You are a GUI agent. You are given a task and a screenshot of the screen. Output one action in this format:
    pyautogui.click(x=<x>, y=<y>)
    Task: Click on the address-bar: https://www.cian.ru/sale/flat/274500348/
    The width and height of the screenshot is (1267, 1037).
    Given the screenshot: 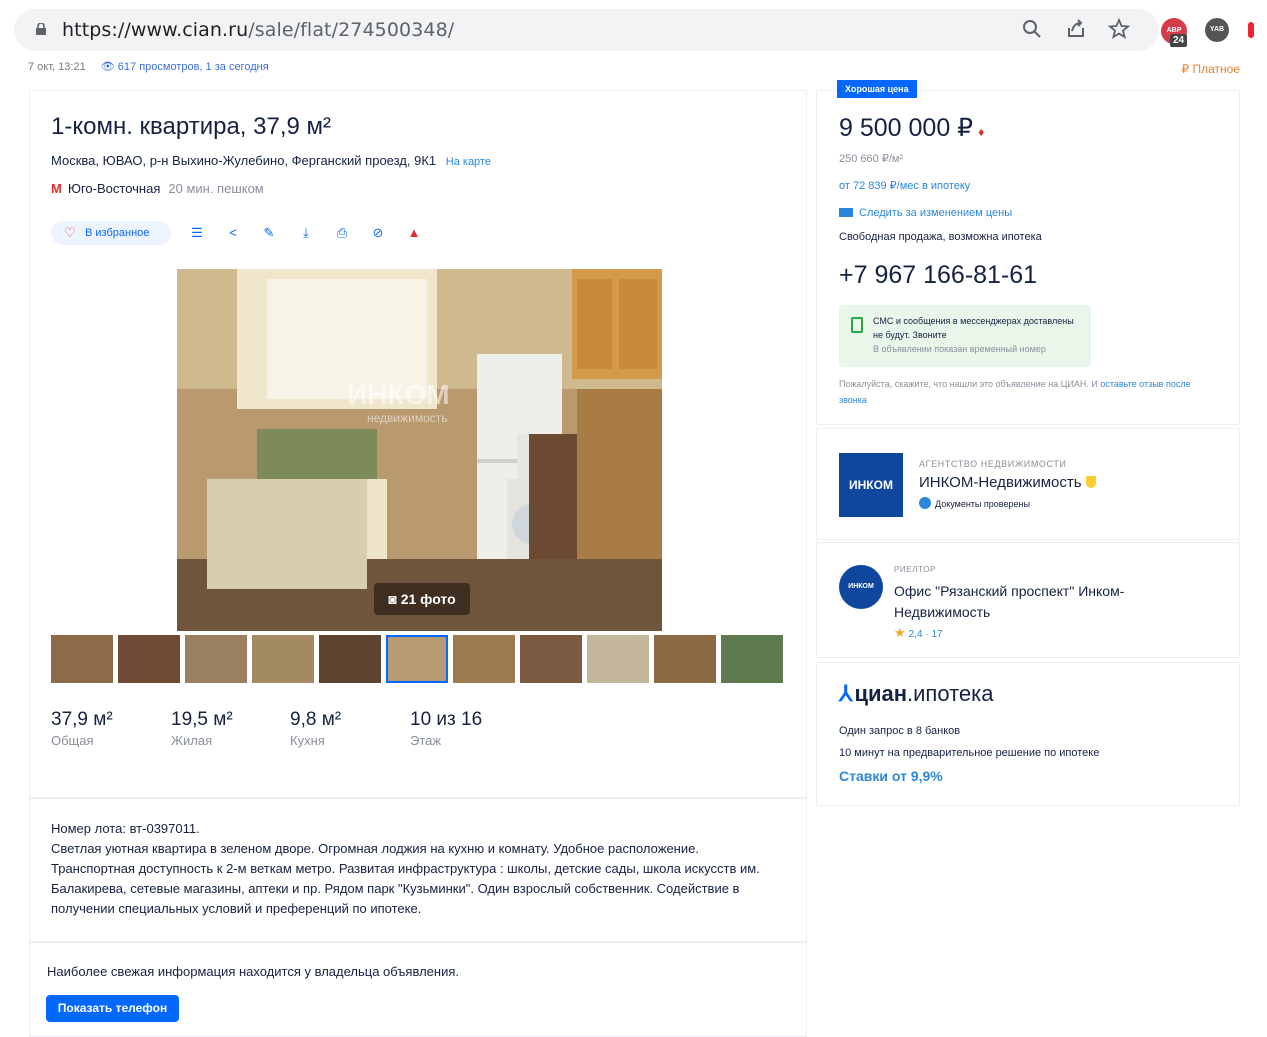 What is the action you would take?
    pyautogui.click(x=586, y=30)
    